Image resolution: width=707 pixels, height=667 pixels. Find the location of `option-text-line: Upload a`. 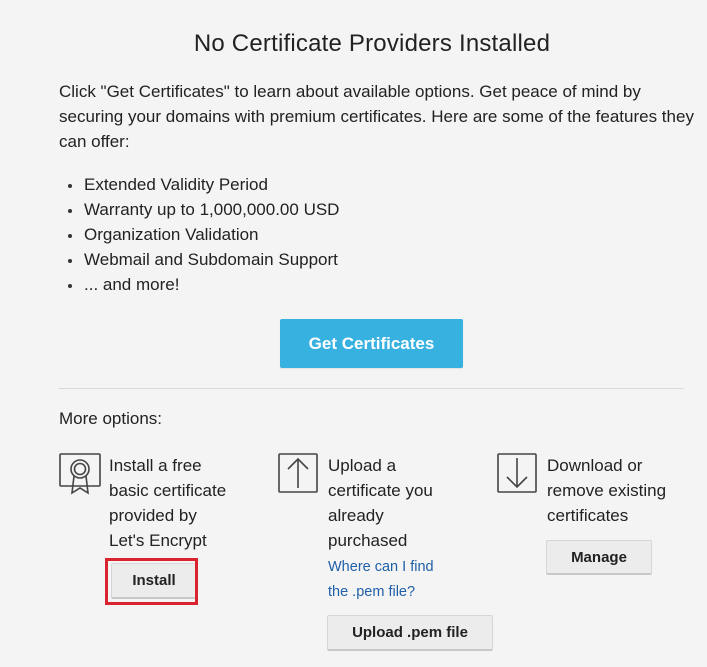

option-text-line: Upload a is located at coordinates (362, 465).